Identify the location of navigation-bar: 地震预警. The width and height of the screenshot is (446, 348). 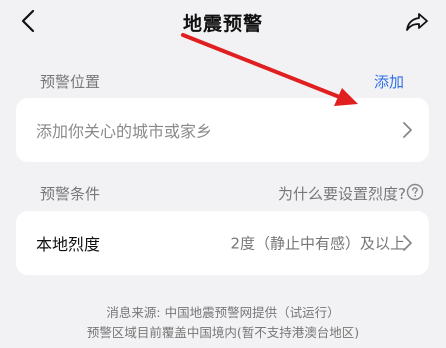
(223, 22).